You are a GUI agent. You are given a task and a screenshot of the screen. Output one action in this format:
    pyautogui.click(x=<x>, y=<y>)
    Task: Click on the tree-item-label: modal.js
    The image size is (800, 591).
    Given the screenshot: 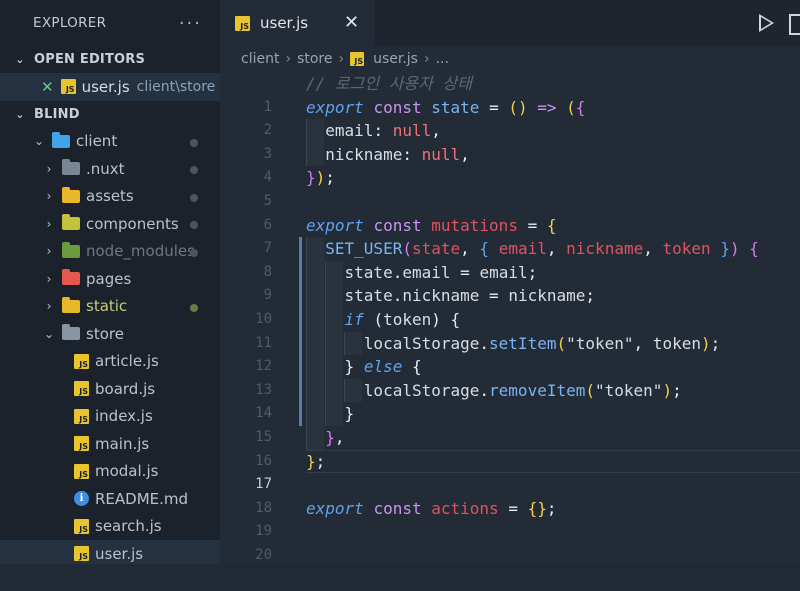 What is the action you would take?
    pyautogui.click(x=127, y=471)
    